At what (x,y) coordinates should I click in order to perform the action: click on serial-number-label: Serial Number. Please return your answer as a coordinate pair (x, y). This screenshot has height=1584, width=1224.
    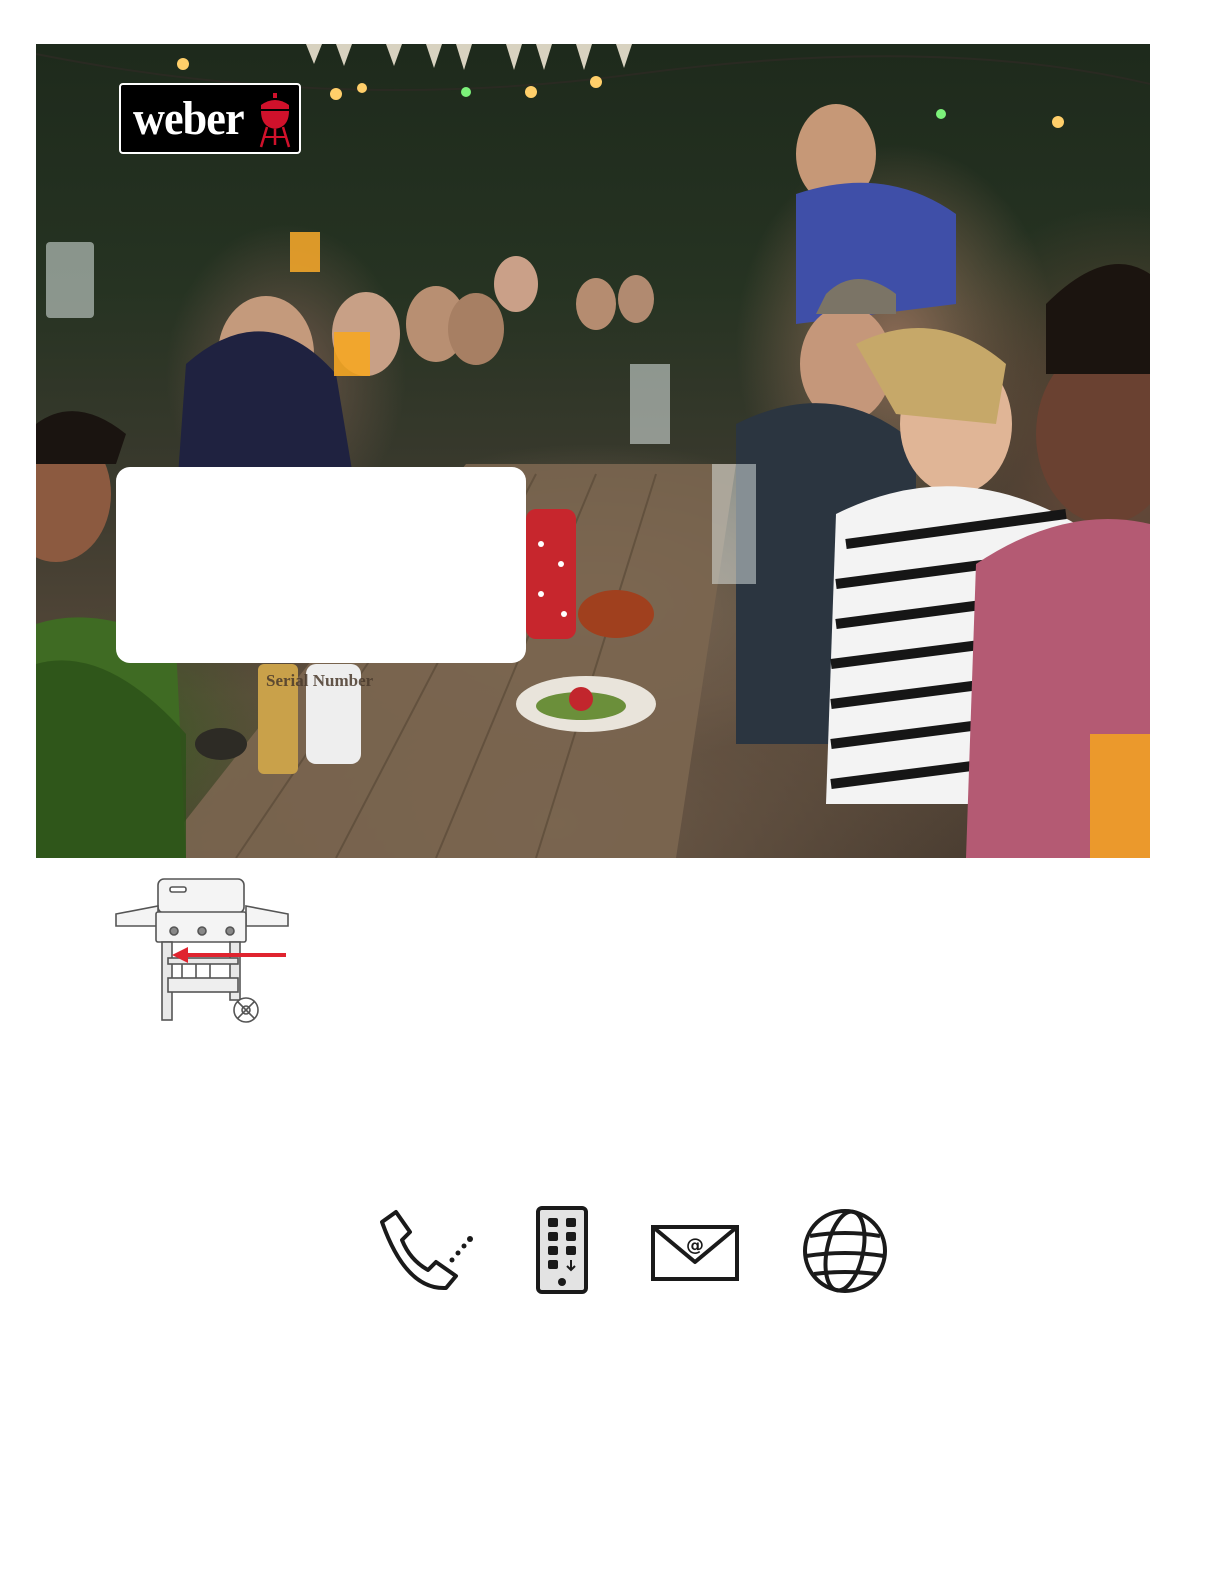
    Looking at the image, I should click on (320, 680).